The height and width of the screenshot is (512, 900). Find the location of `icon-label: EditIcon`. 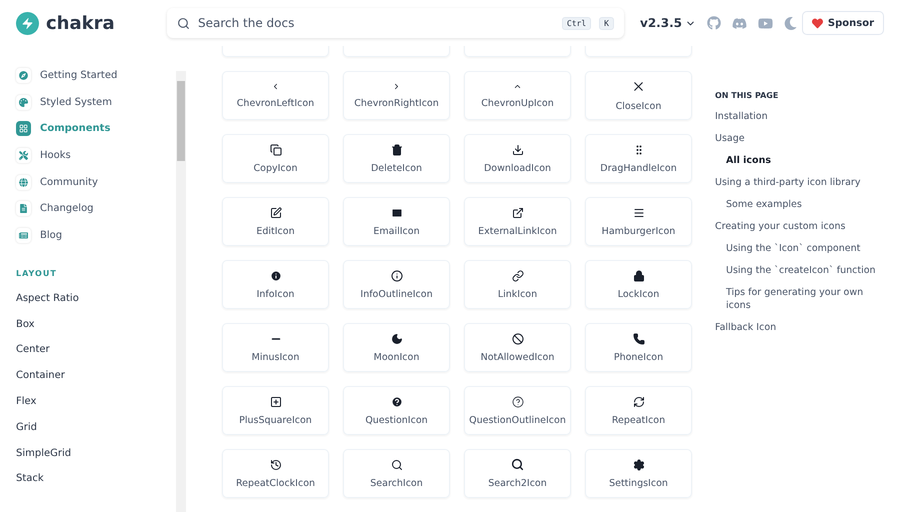

icon-label: EditIcon is located at coordinates (275, 231).